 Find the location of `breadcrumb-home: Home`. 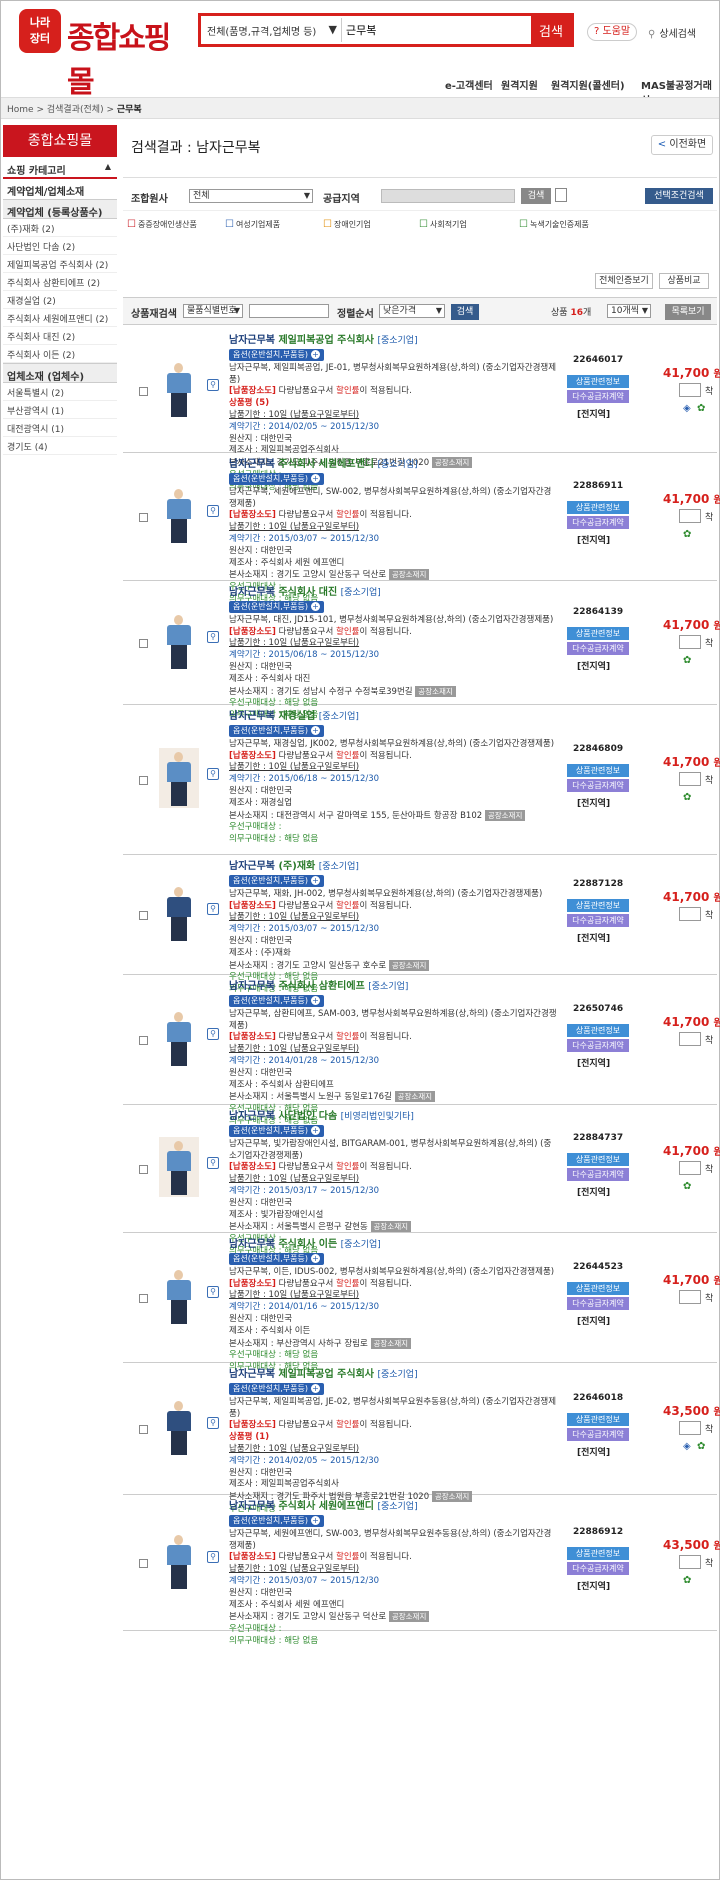

breadcrumb-home: Home is located at coordinates (20, 110).